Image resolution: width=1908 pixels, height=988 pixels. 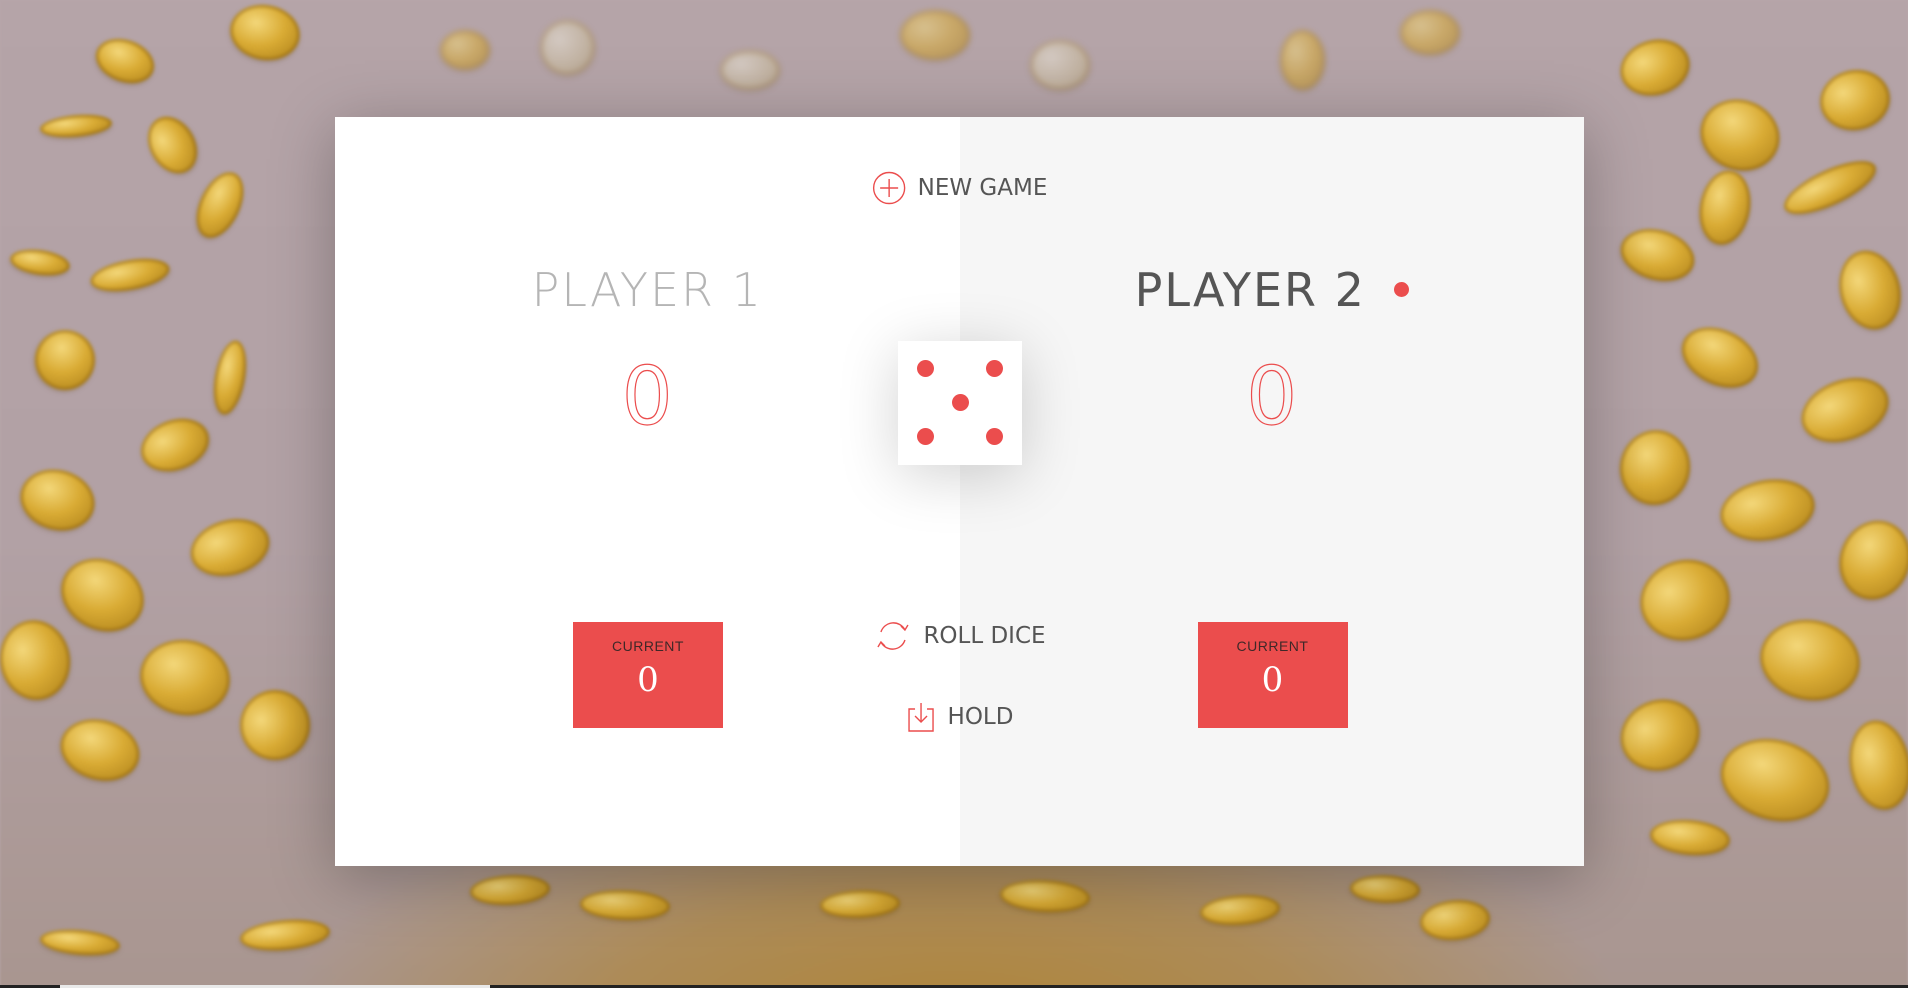 I want to click on player-2-name: PLAYER 2, so click(x=1272, y=290).